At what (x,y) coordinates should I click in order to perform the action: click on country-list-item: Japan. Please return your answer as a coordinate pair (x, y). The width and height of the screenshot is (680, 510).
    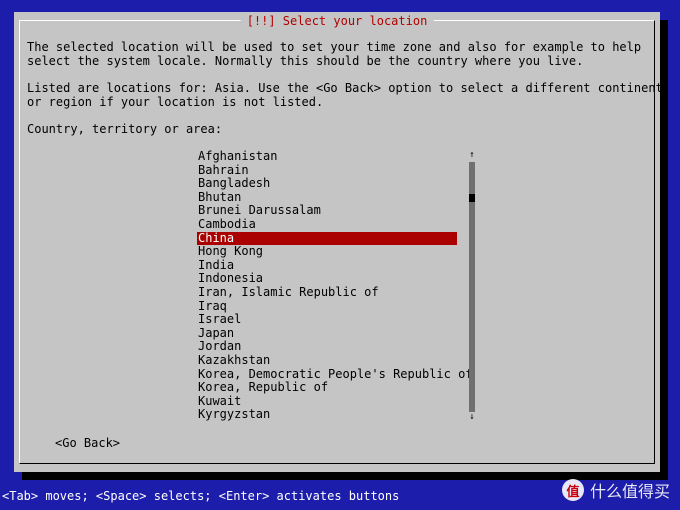
    Looking at the image, I should click on (327, 333).